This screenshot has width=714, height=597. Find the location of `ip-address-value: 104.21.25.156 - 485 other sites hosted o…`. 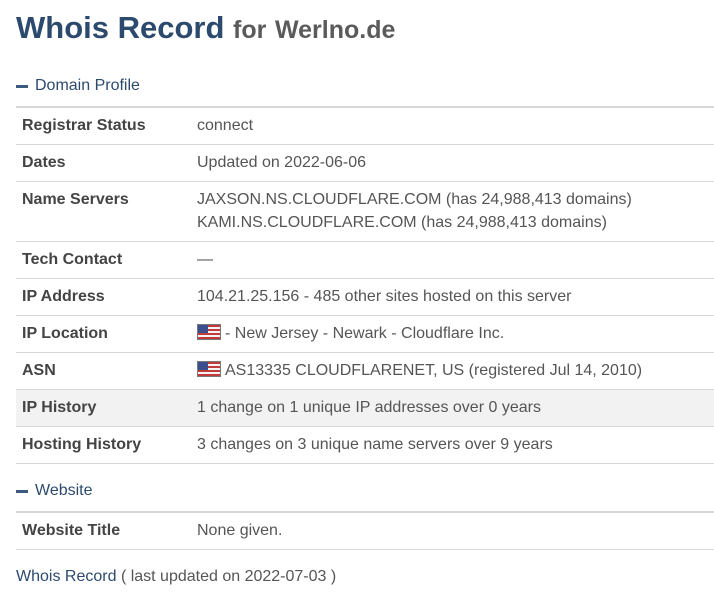

ip-address-value: 104.21.25.156 - 485 other sites hosted o… is located at coordinates (384, 296).